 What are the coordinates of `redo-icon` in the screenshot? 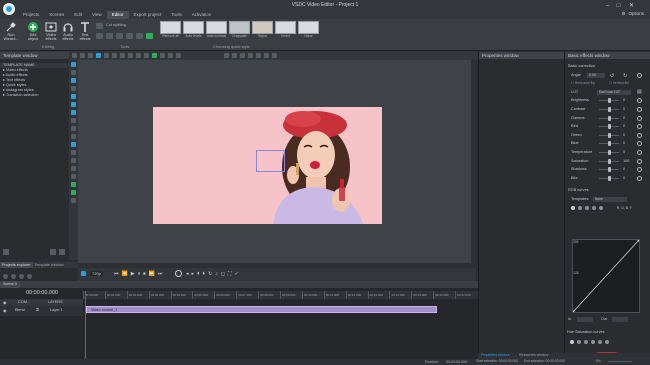 It's located at (114, 55).